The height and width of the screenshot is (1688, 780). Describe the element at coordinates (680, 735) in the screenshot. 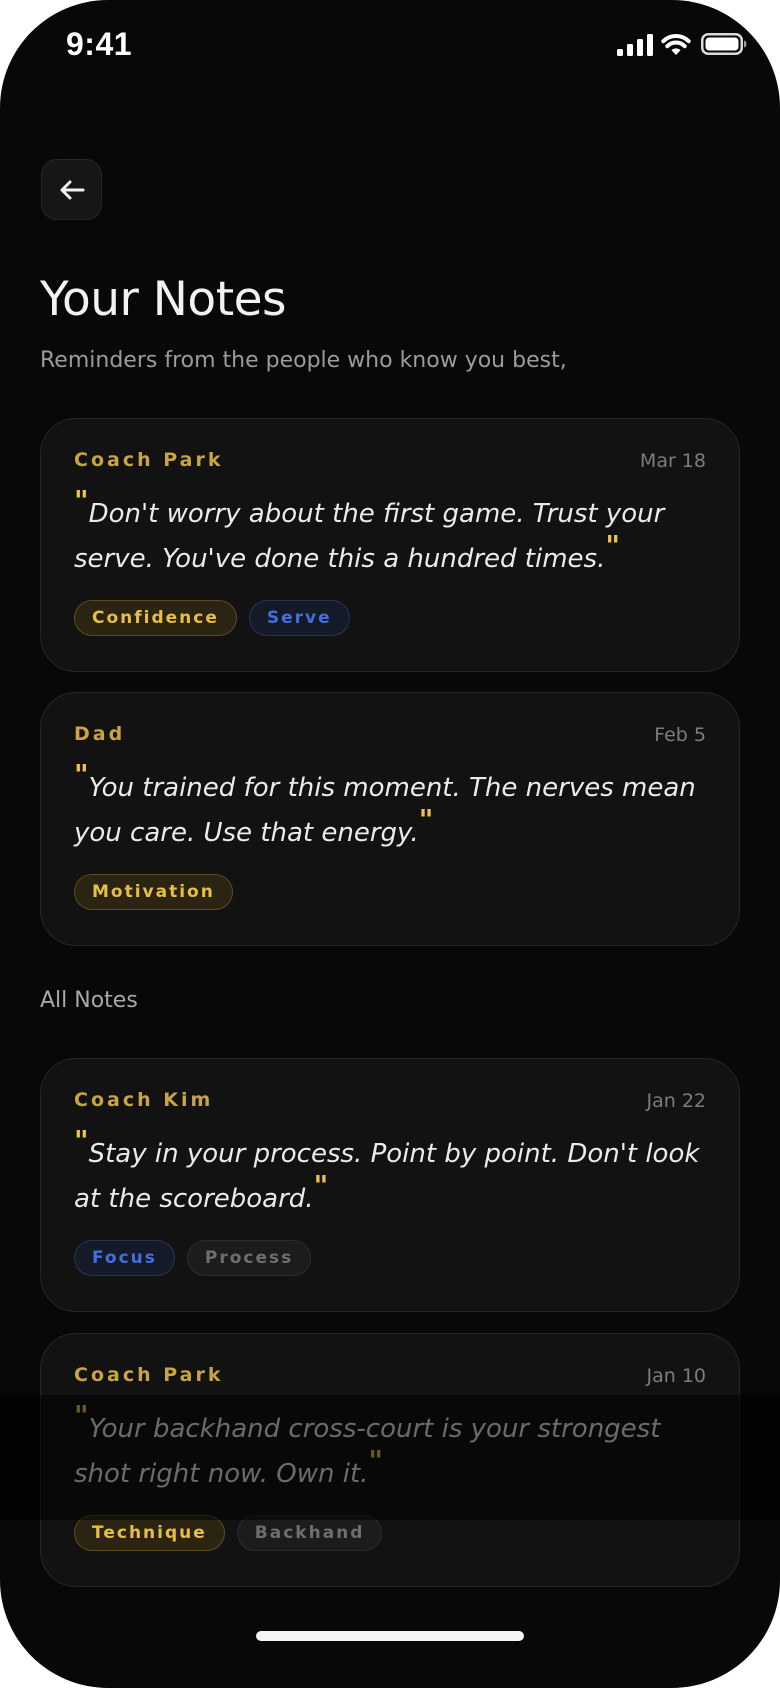

I see `note-date: Feb 5` at that location.